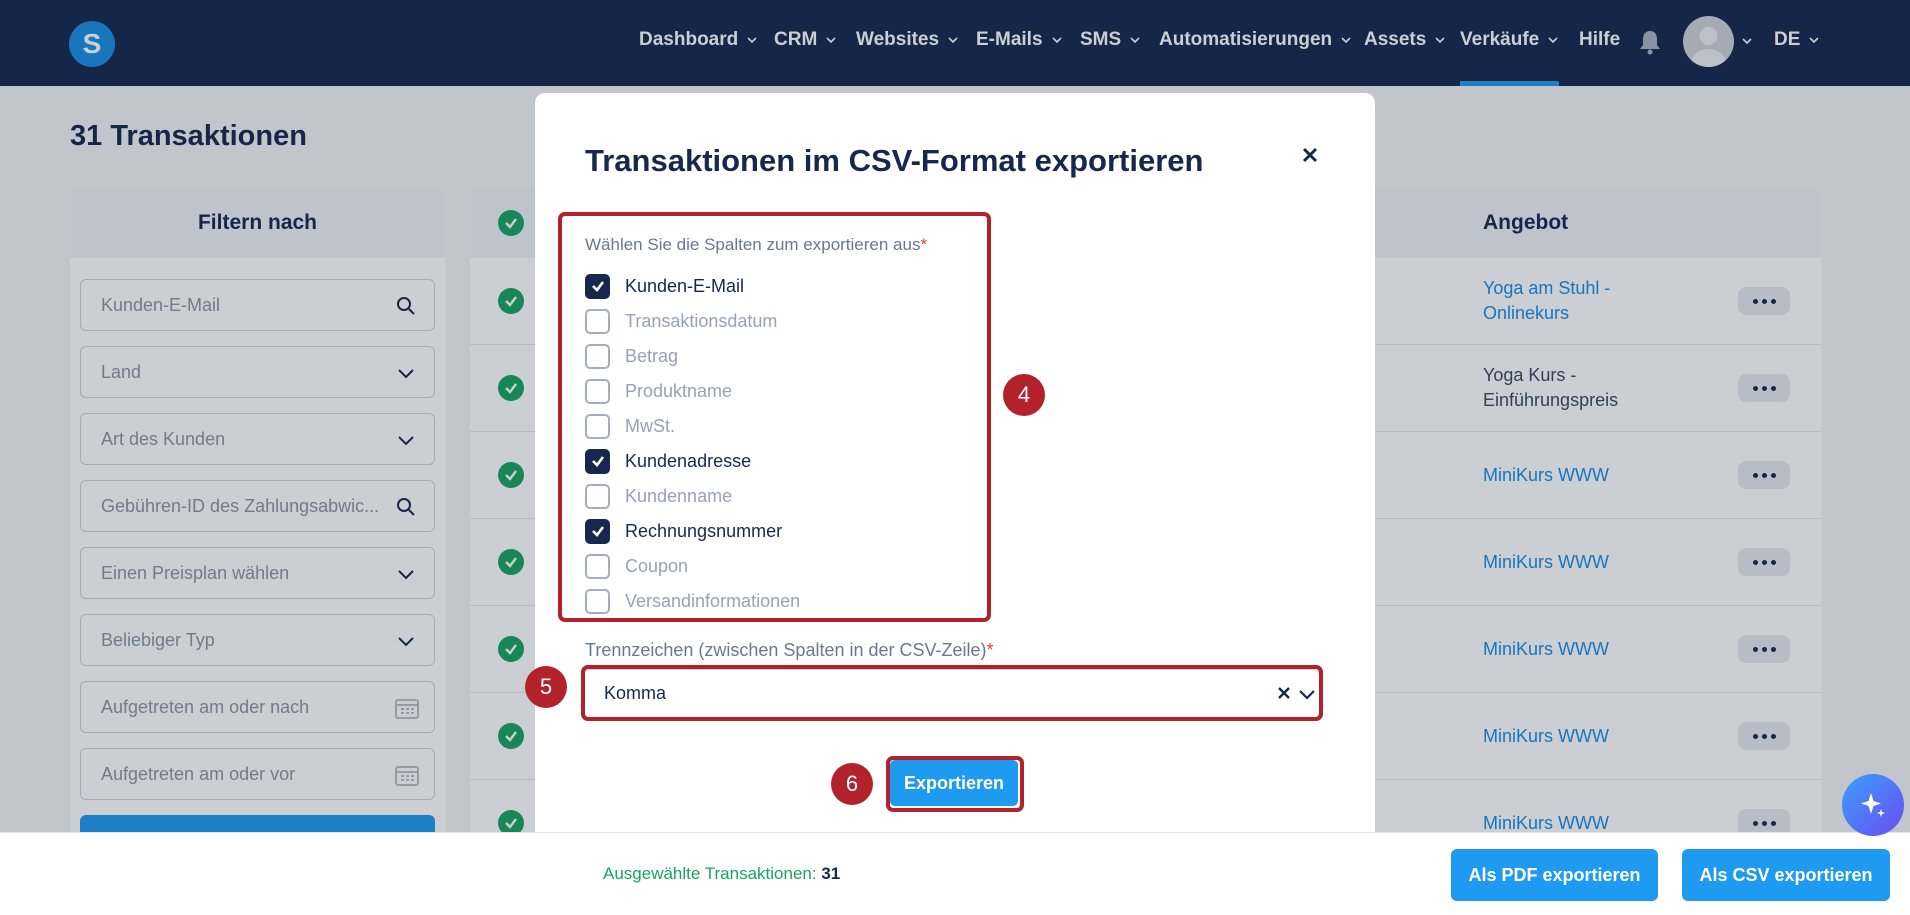 This screenshot has width=1910, height=915. I want to click on selected-transactions: Ausgewählte Transaktionen: 31, so click(721, 874).